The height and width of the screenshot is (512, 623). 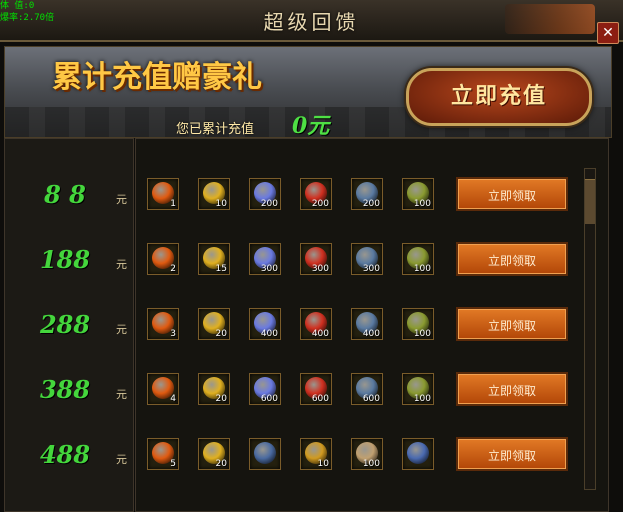 I want to click on tier-amount: 188, so click(x=65, y=259).